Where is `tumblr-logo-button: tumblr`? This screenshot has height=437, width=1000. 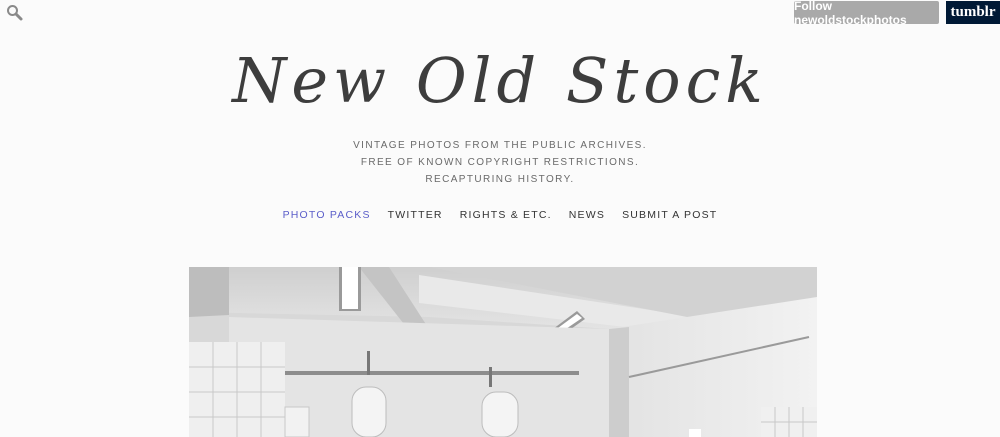 tumblr-logo-button: tumblr is located at coordinates (973, 12).